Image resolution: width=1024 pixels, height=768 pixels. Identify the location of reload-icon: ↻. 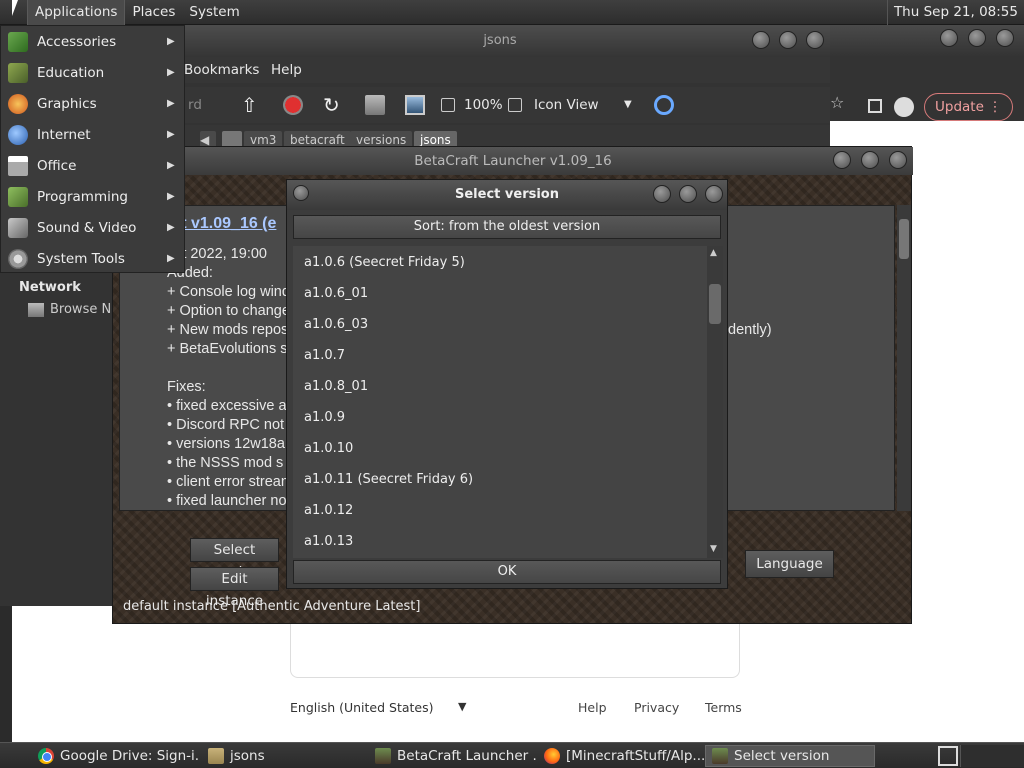
(333, 105).